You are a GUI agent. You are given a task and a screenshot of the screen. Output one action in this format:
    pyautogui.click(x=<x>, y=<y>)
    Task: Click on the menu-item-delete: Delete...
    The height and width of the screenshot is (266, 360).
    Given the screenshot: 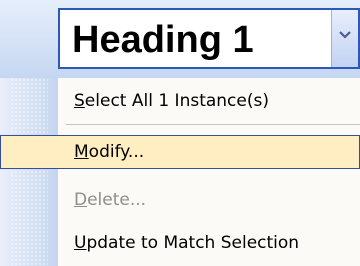 What is the action you would take?
    pyautogui.click(x=180, y=200)
    